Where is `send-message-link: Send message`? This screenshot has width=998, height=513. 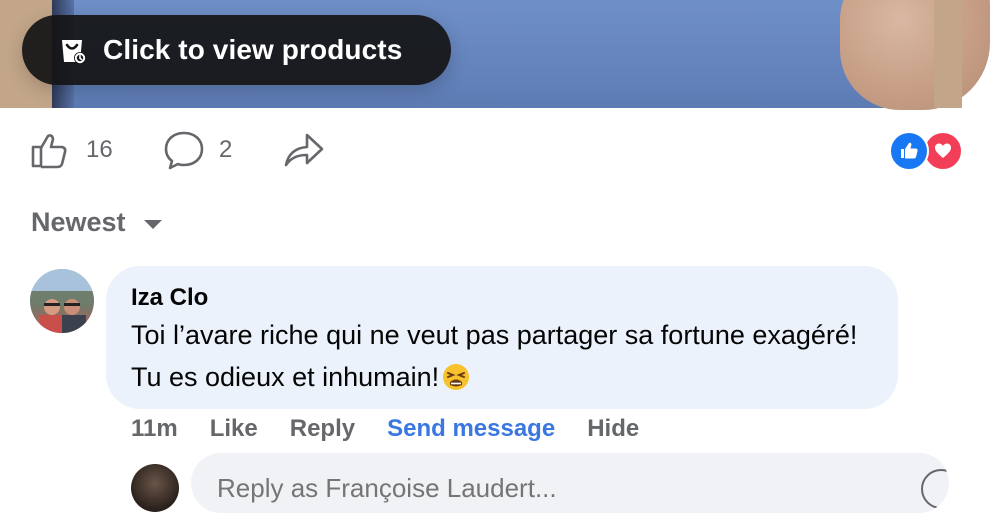
send-message-link: Send message is located at coordinates (471, 429).